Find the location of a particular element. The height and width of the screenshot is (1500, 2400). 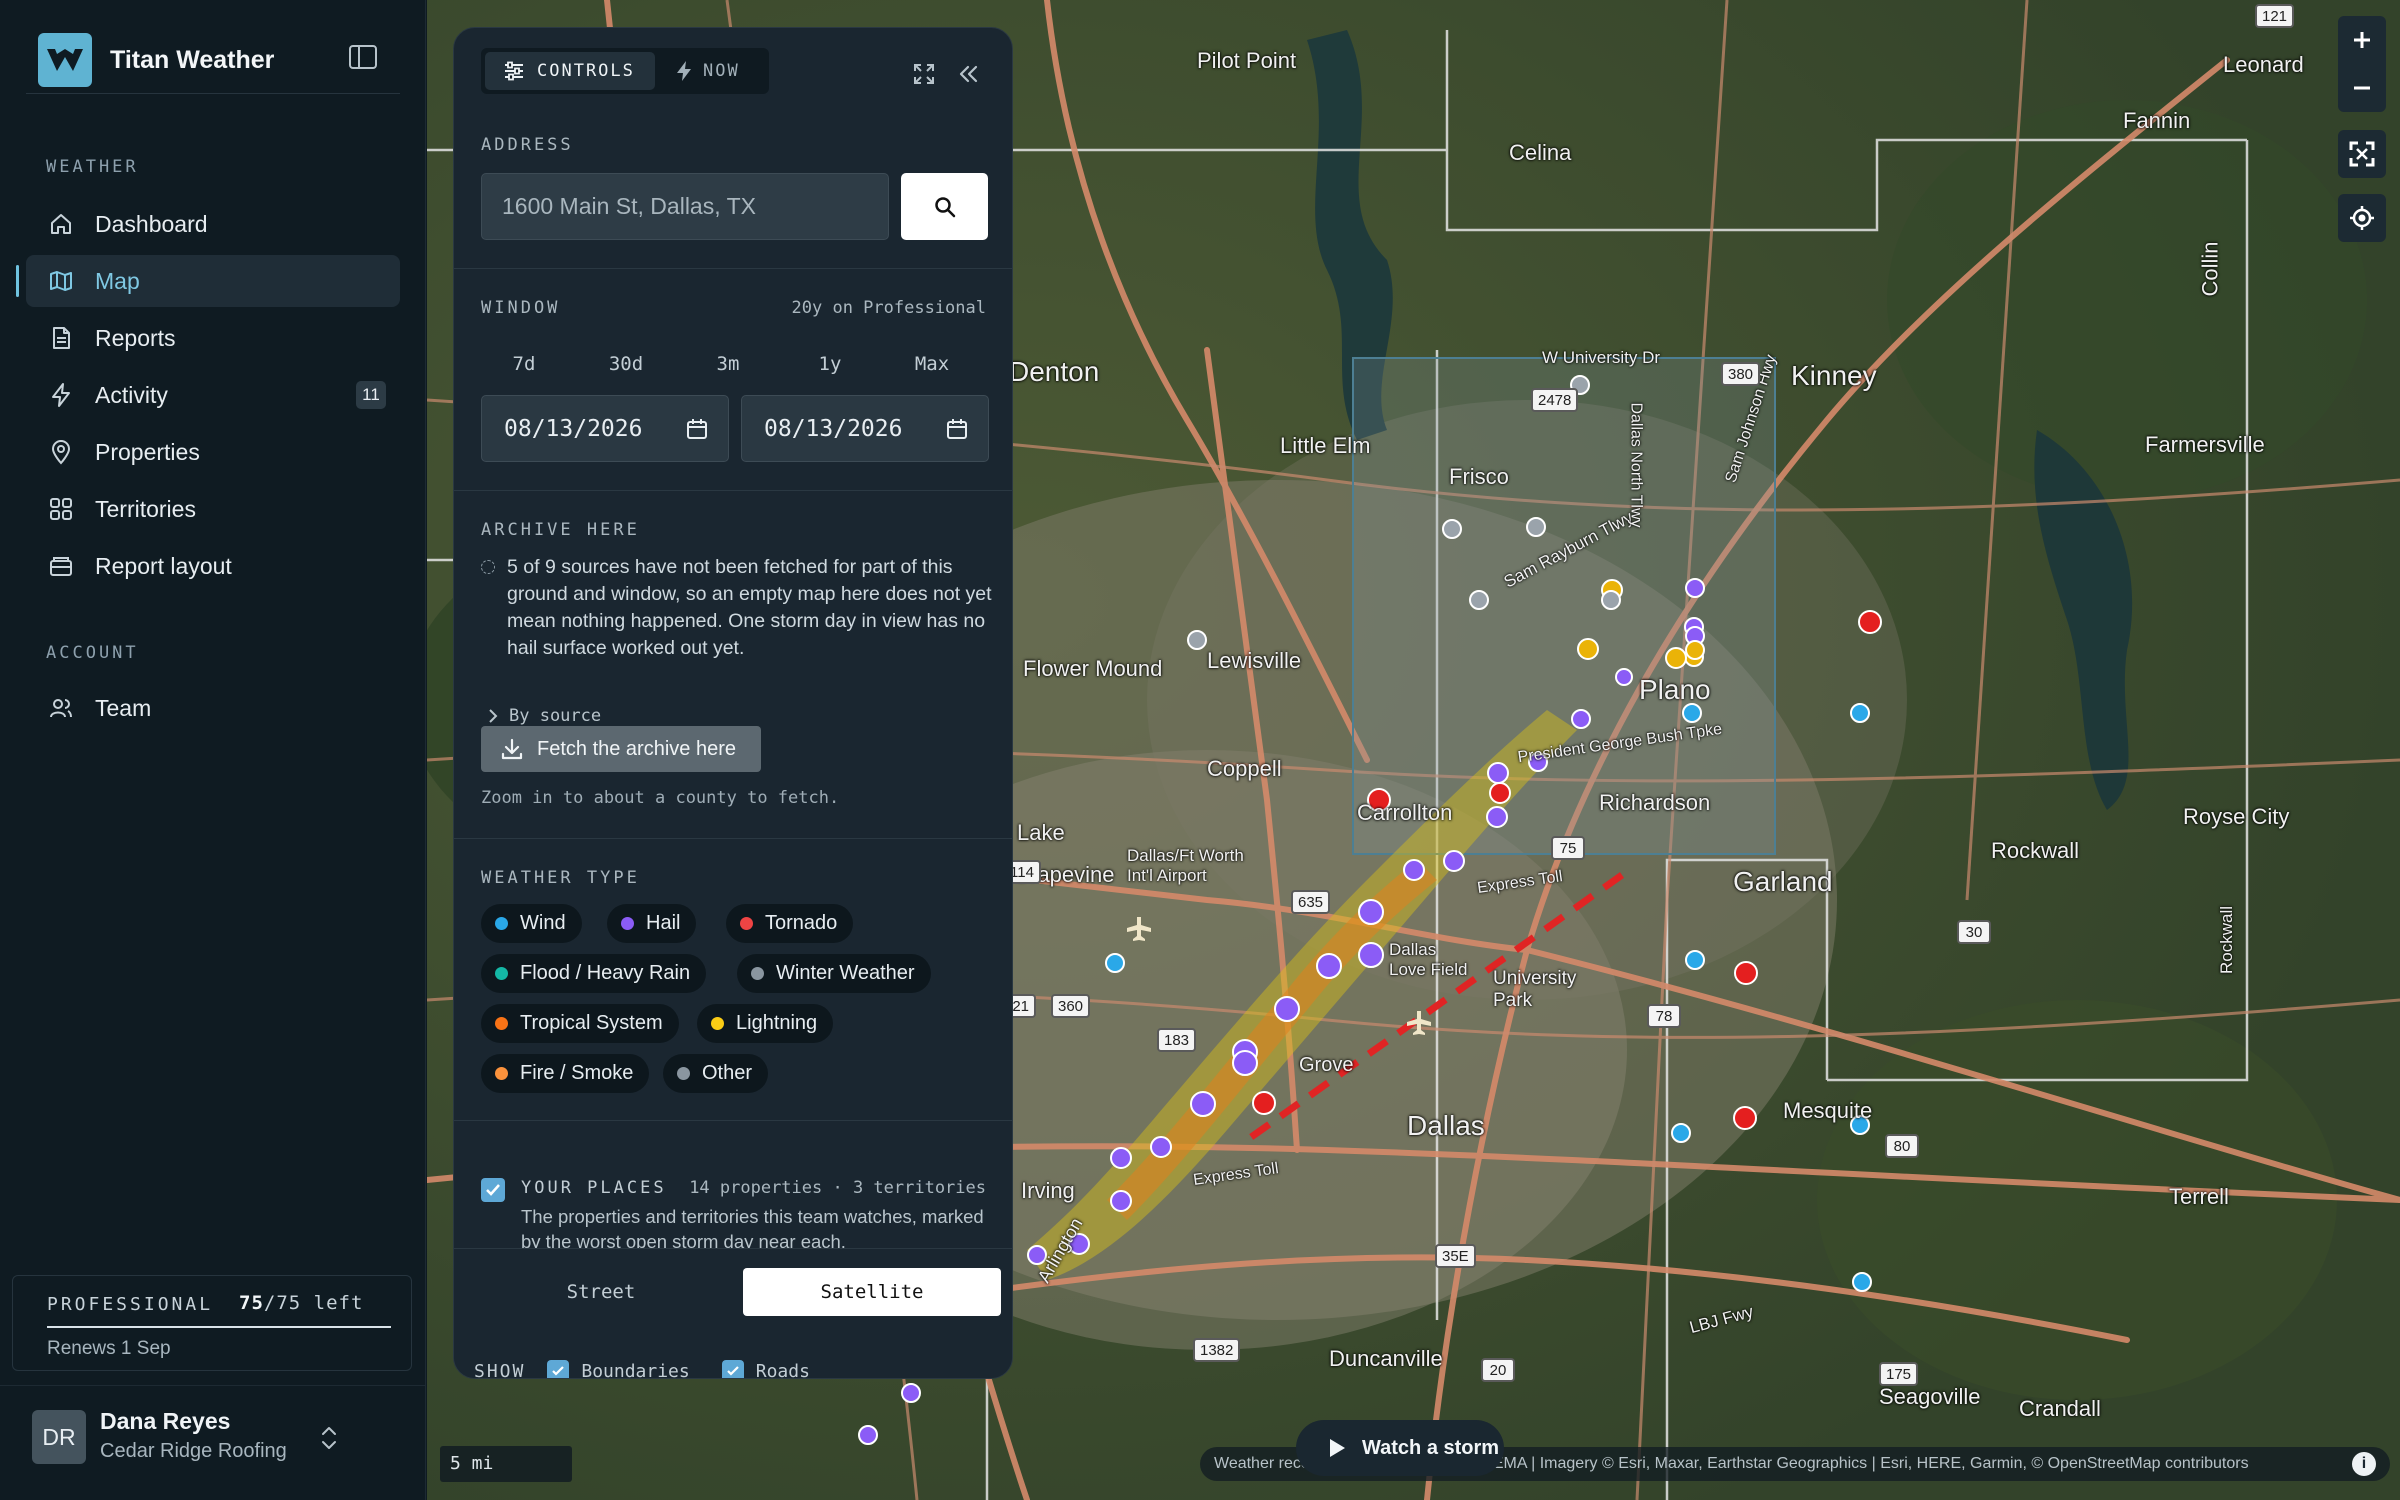

highway-shield: 75 is located at coordinates (1568, 848).